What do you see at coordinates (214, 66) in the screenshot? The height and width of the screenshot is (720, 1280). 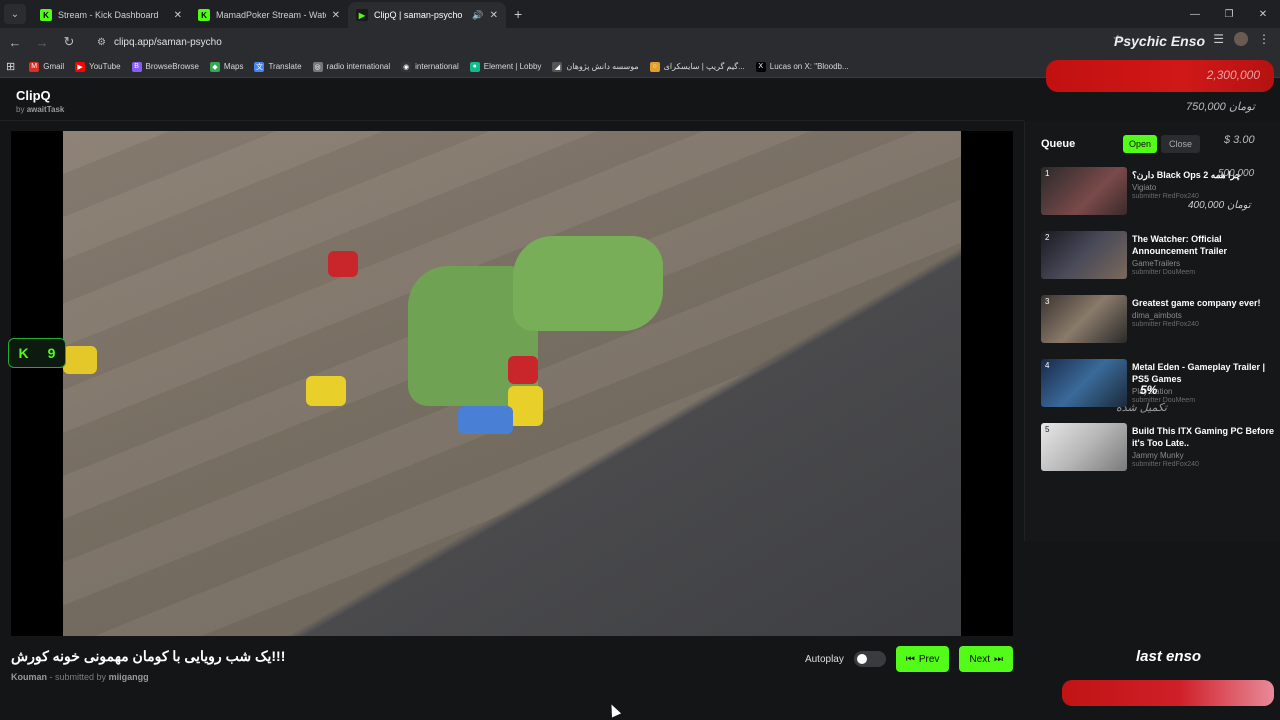 I see `maps-icon: ◆` at bounding box center [214, 66].